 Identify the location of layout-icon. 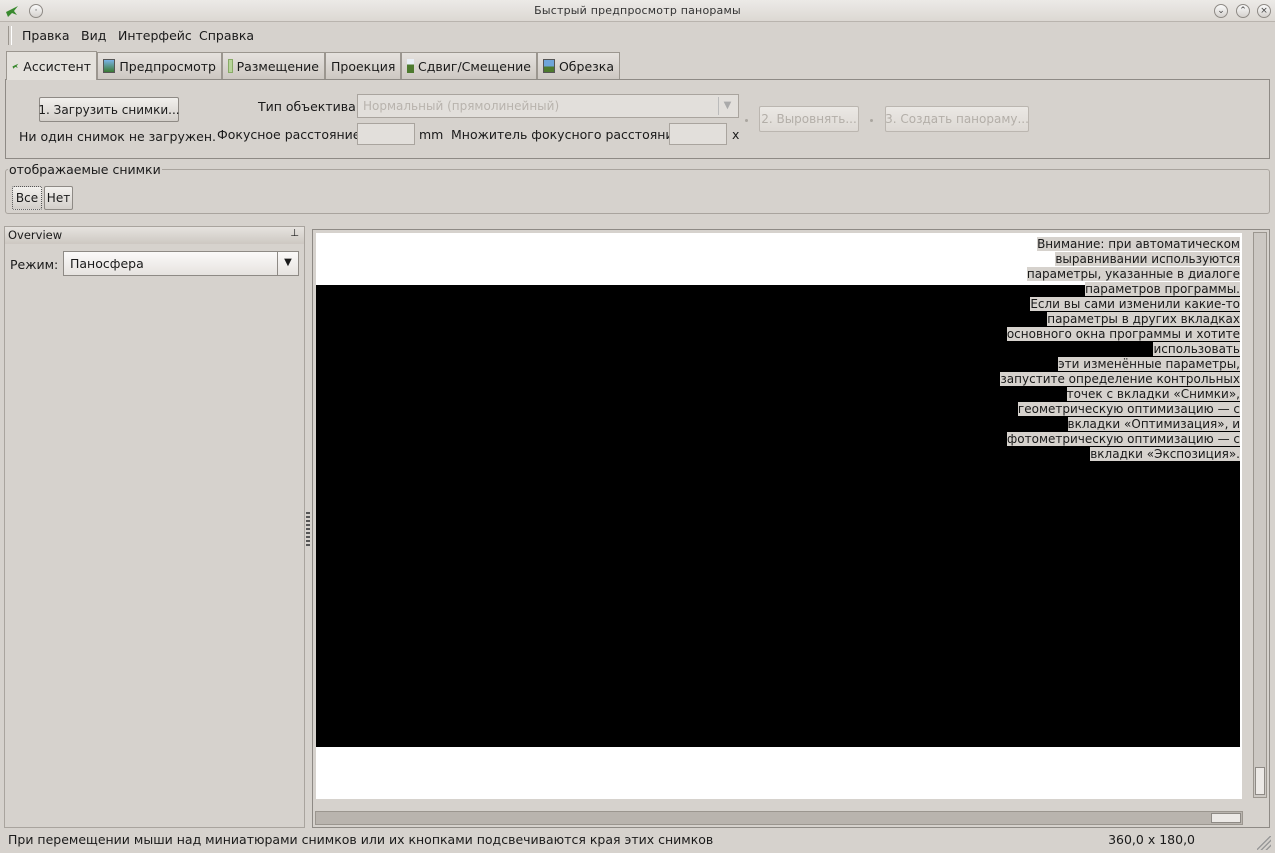
(230, 66).